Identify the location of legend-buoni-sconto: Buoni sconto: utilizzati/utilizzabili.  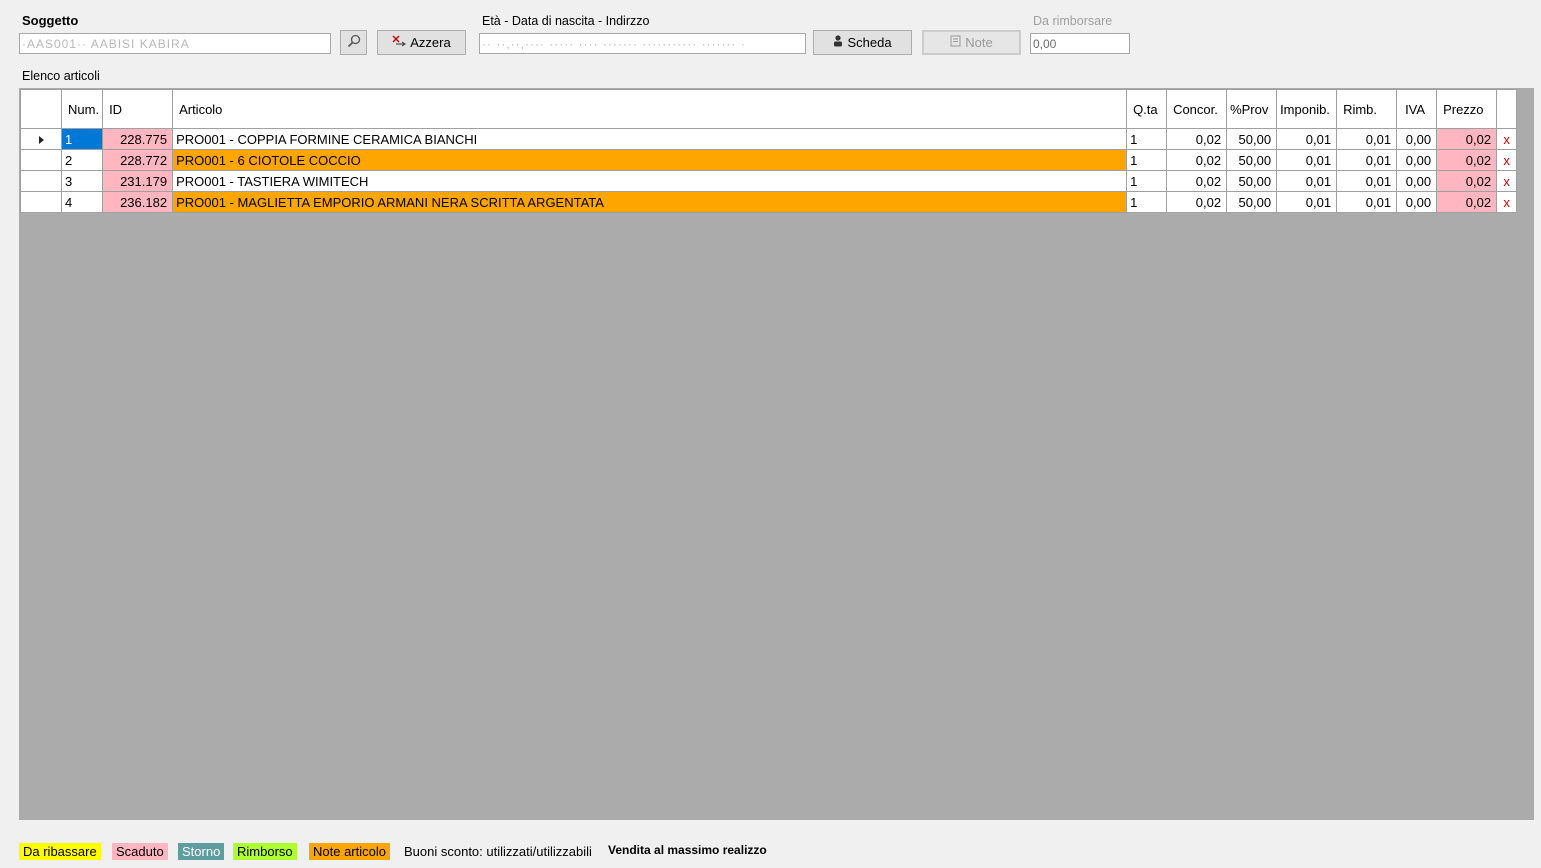
(498, 851).